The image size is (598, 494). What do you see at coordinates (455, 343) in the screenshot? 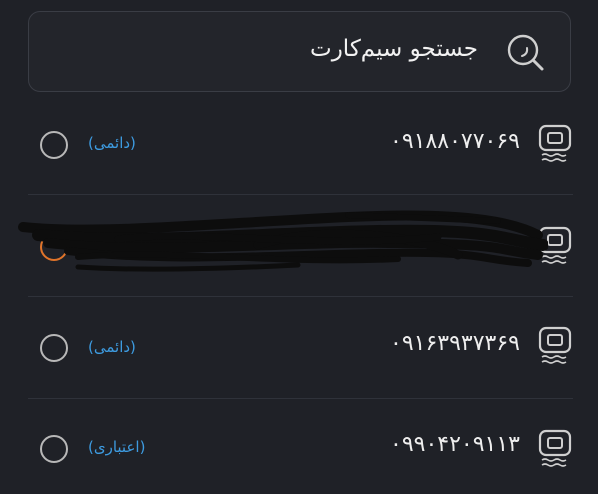
I see `sim-number: ۰۹۱۶۳۹۳۷۳۶۹` at bounding box center [455, 343].